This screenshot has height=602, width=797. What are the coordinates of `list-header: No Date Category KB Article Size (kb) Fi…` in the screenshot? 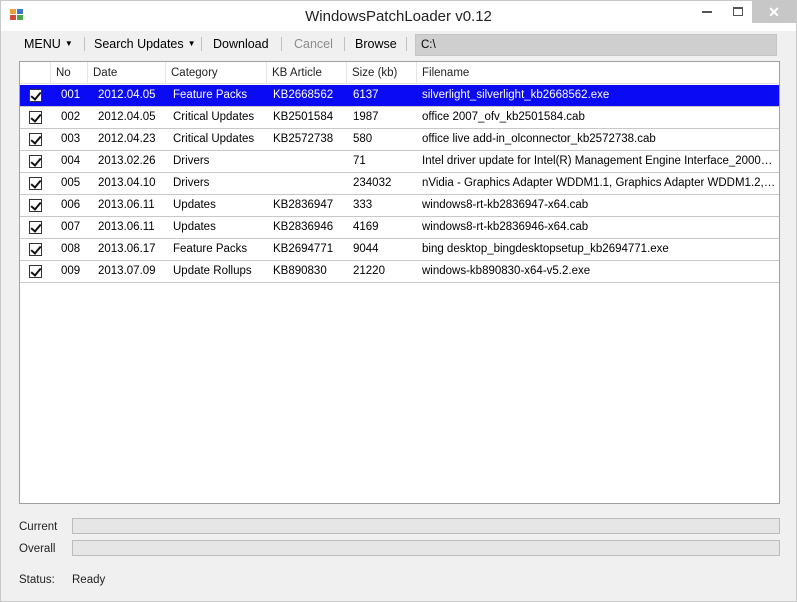 It's located at (399, 73).